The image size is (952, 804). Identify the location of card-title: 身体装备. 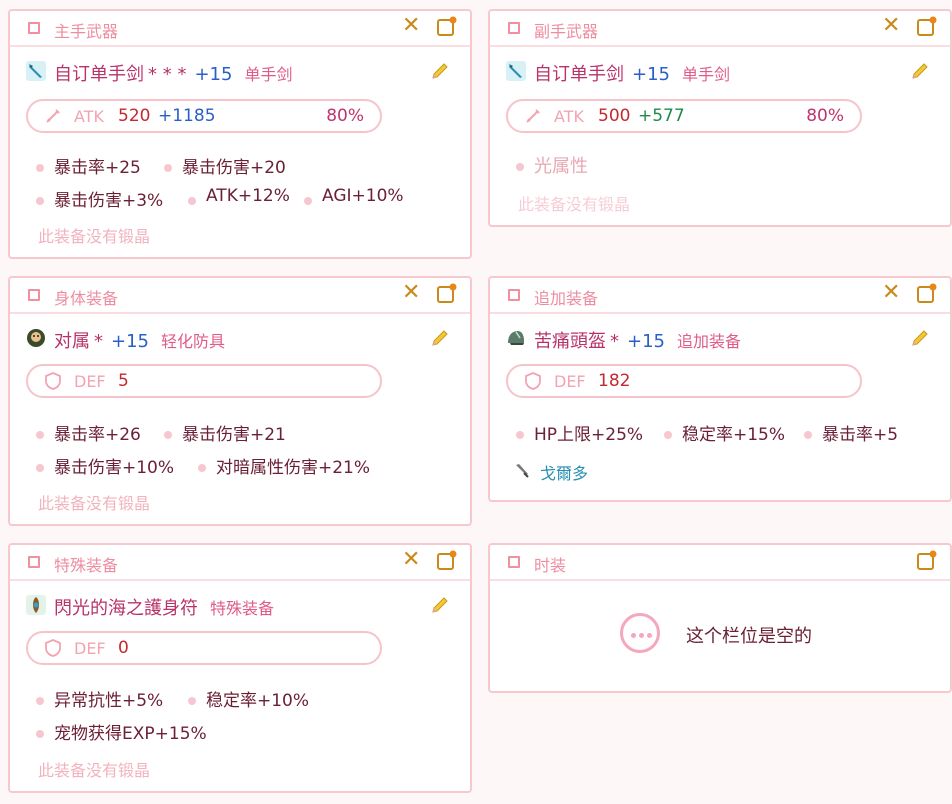
(86, 298).